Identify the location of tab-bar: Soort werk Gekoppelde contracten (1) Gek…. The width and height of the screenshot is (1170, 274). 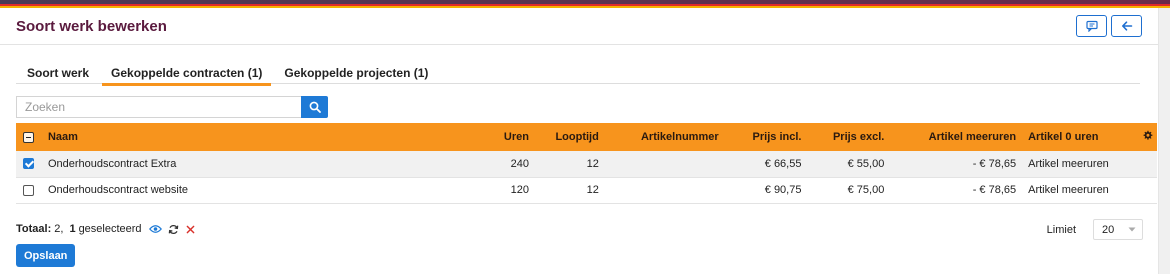
(578, 74).